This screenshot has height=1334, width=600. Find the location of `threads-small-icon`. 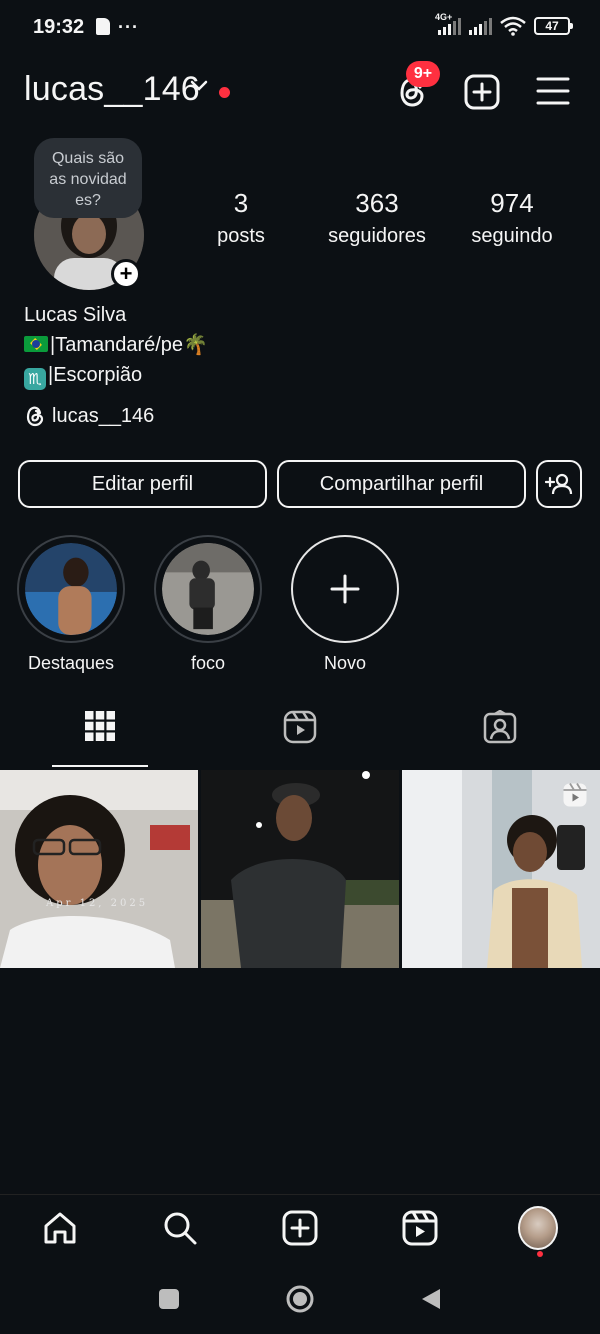

threads-small-icon is located at coordinates (35, 416).